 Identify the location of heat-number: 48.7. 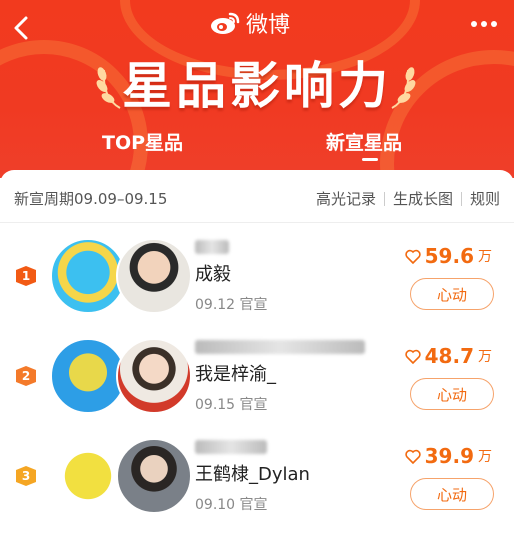
(449, 356).